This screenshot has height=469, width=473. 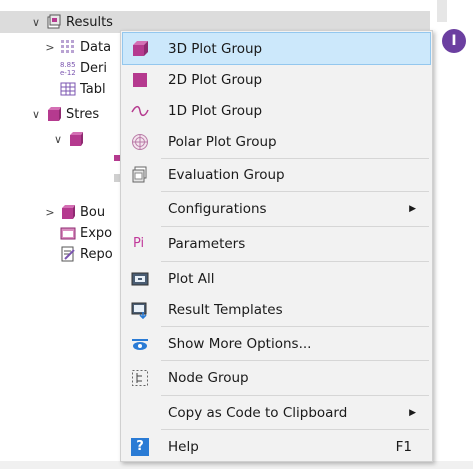 I want to click on bottom-strip, so click(x=236, y=465).